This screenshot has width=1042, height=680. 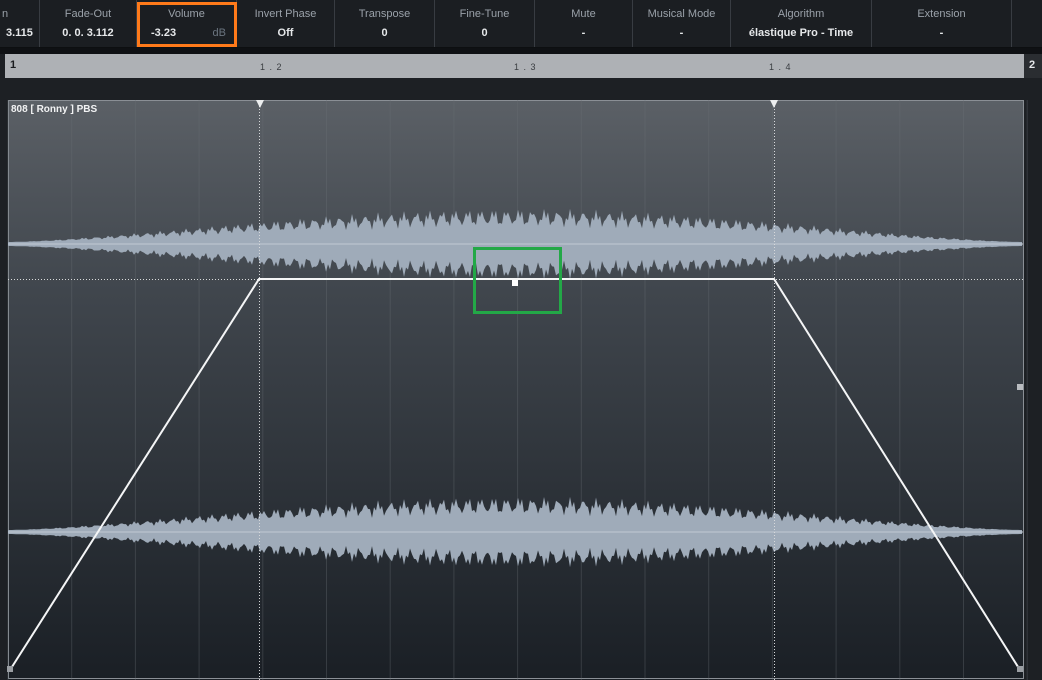 I want to click on transpose-label: Transpose, so click(x=384, y=14).